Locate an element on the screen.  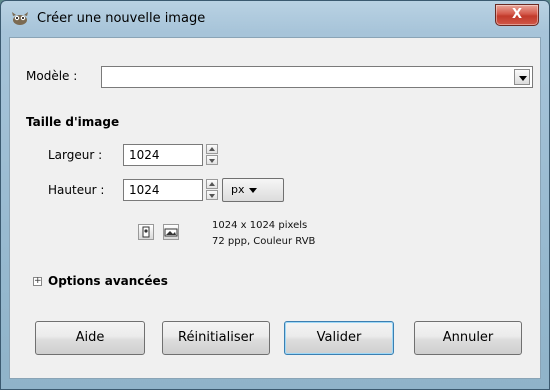
window-title: Créer une nouvelle image is located at coordinates (121, 18).